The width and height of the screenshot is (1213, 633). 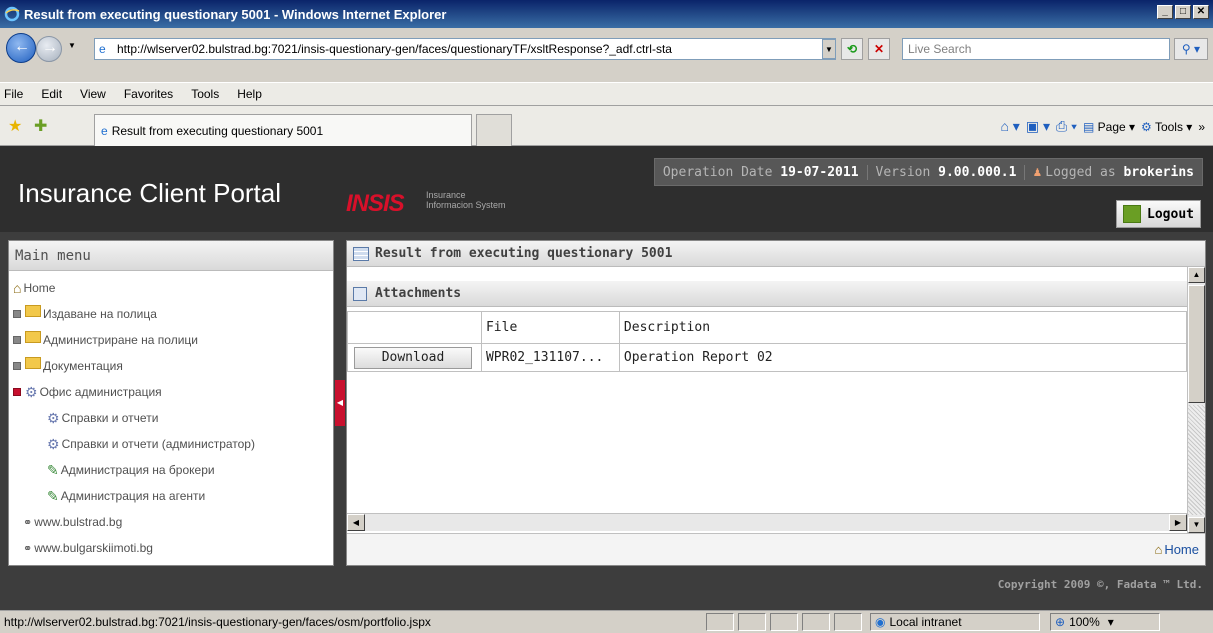 I want to click on security-zone: ◉ Local intranet, so click(x=955, y=622).